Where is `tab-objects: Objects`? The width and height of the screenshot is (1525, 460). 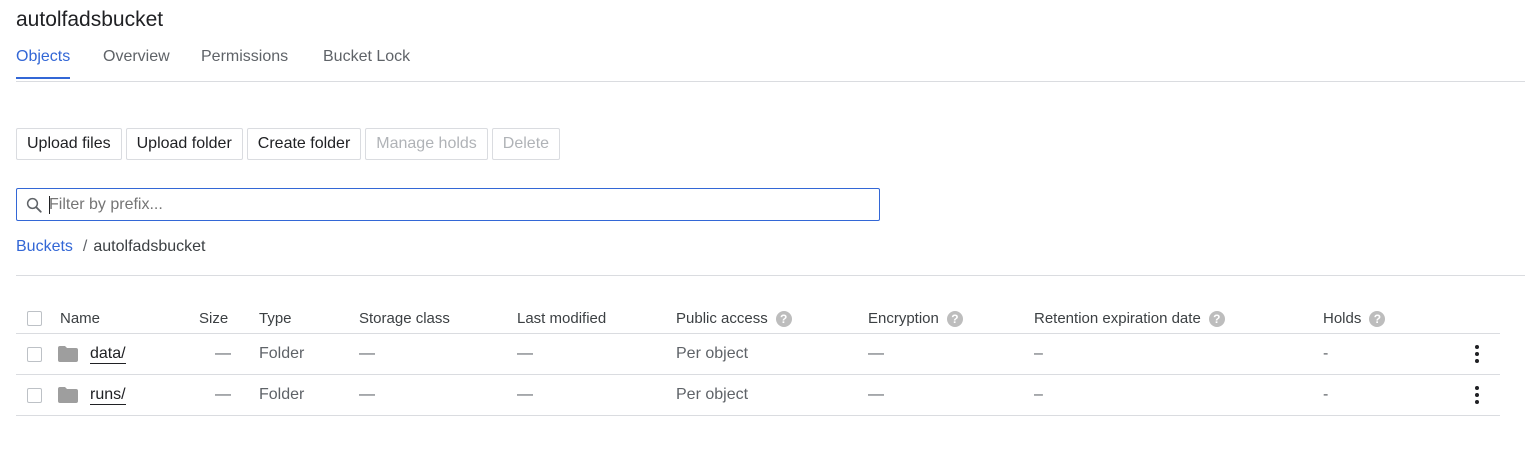 tab-objects: Objects is located at coordinates (43, 63).